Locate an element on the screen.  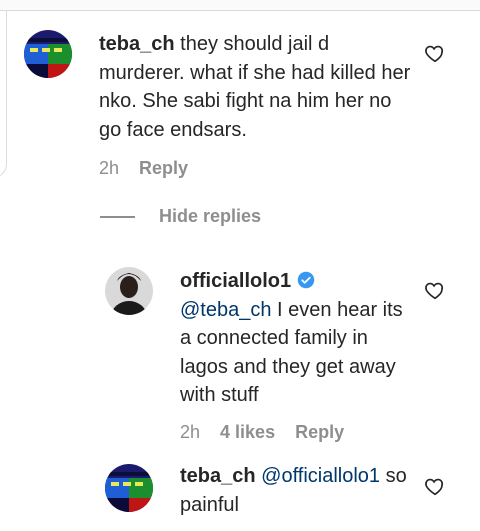
comment-meta: 2h Reply is located at coordinates (143, 168).